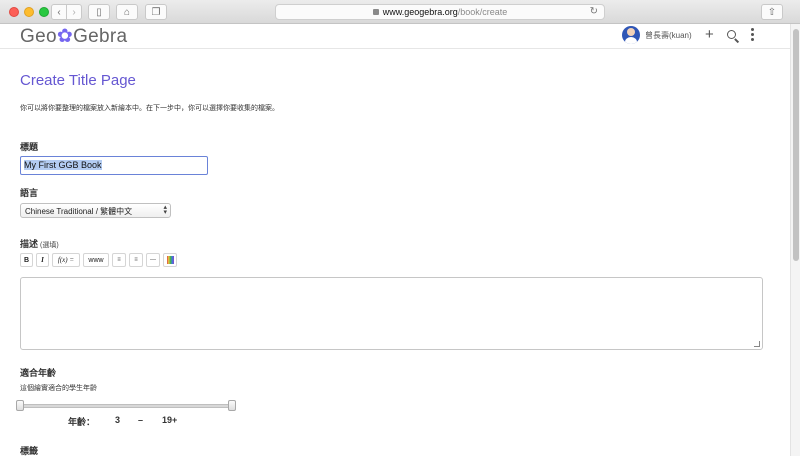 The height and width of the screenshot is (457, 800). I want to click on age-max-value: 19+, so click(170, 420).